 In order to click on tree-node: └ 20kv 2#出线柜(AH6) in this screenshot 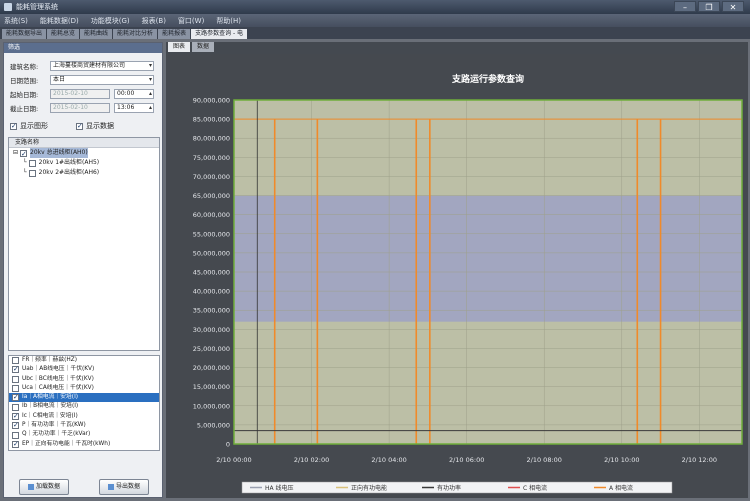, I will do `click(84, 173)`.